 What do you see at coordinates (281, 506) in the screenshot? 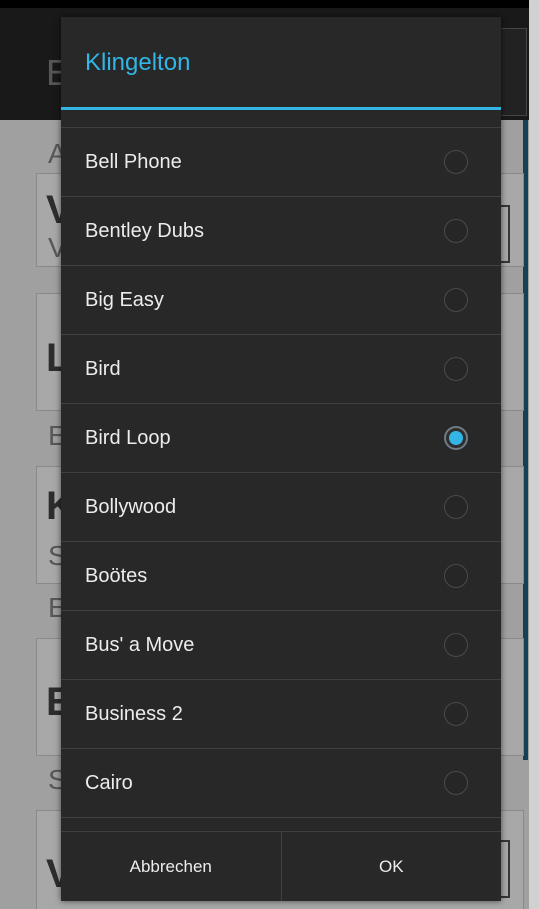
I see `list-item: Bollywood` at bounding box center [281, 506].